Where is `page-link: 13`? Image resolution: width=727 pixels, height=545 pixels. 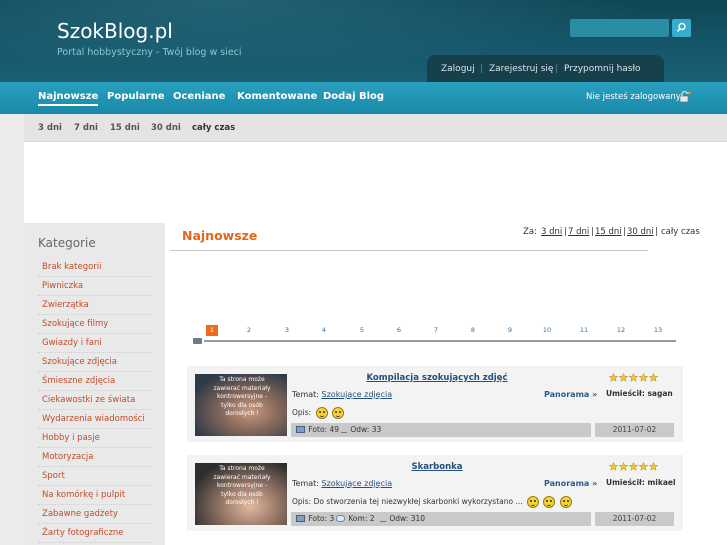 page-link: 13 is located at coordinates (658, 330).